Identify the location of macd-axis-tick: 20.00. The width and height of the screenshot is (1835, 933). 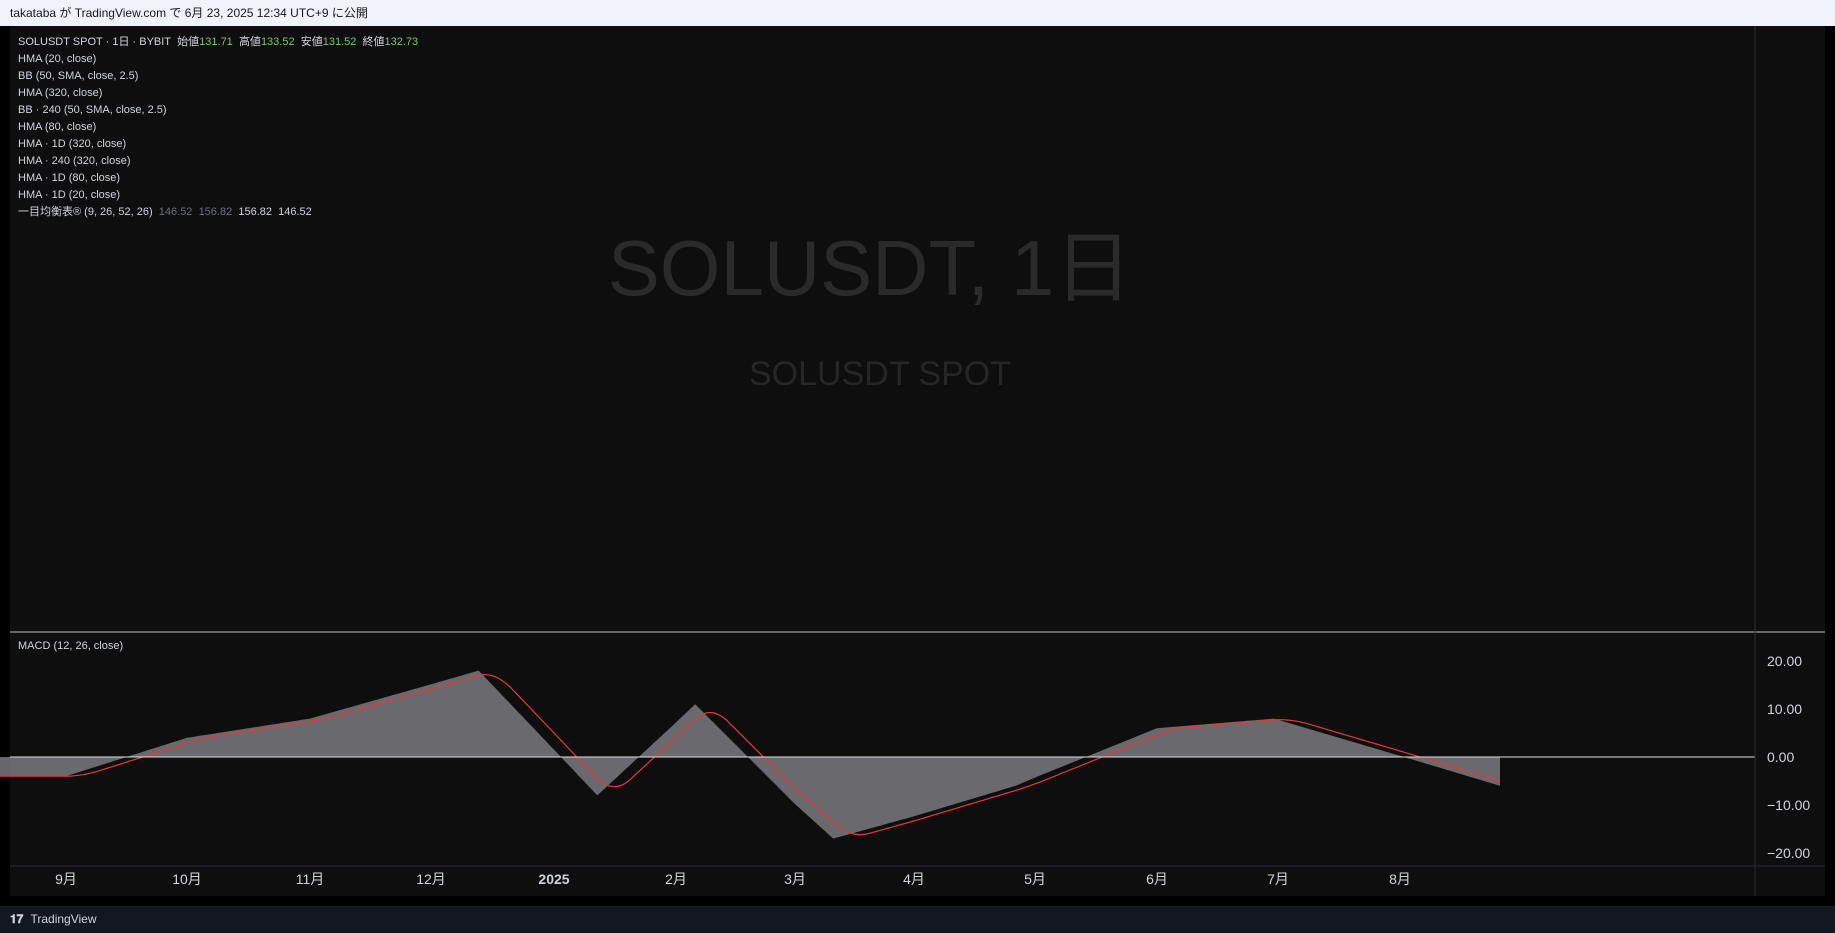
(1784, 661).